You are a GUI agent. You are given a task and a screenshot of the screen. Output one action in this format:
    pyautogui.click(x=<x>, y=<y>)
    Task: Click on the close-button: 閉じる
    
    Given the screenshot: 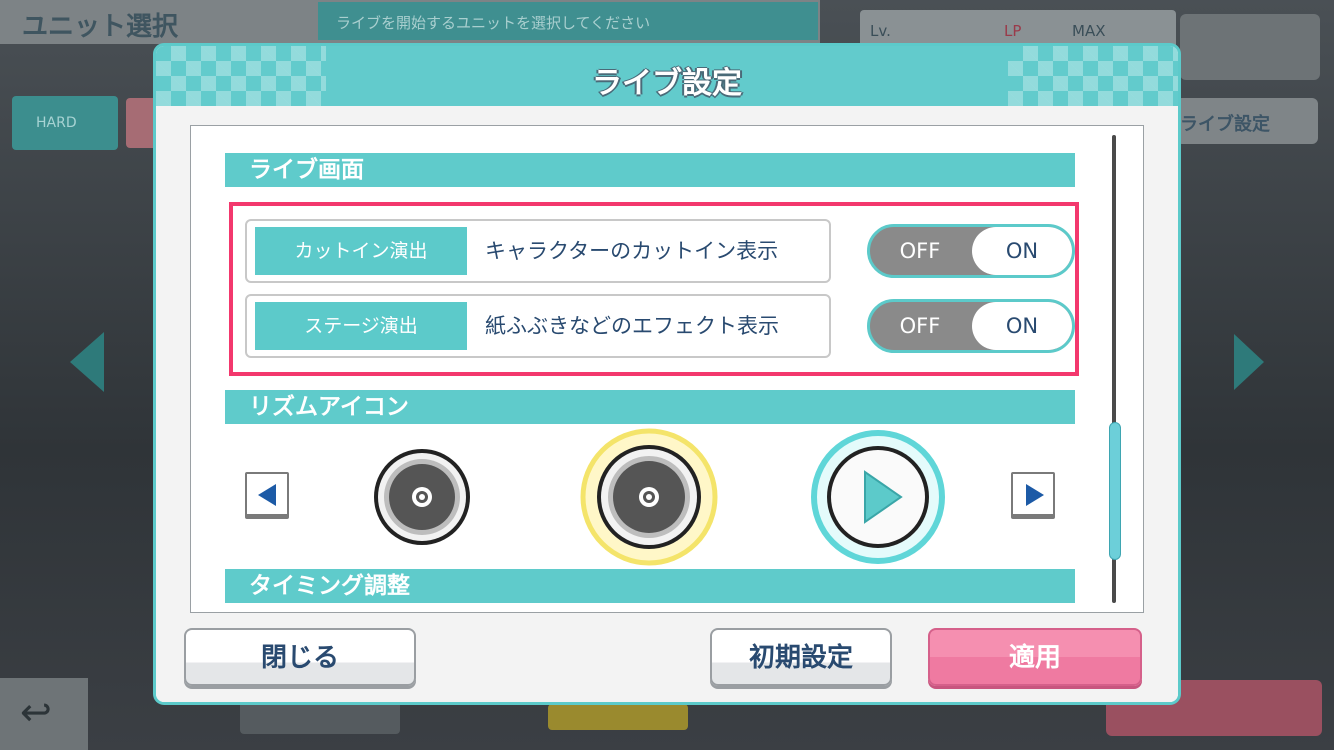 What is the action you would take?
    pyautogui.click(x=300, y=657)
    